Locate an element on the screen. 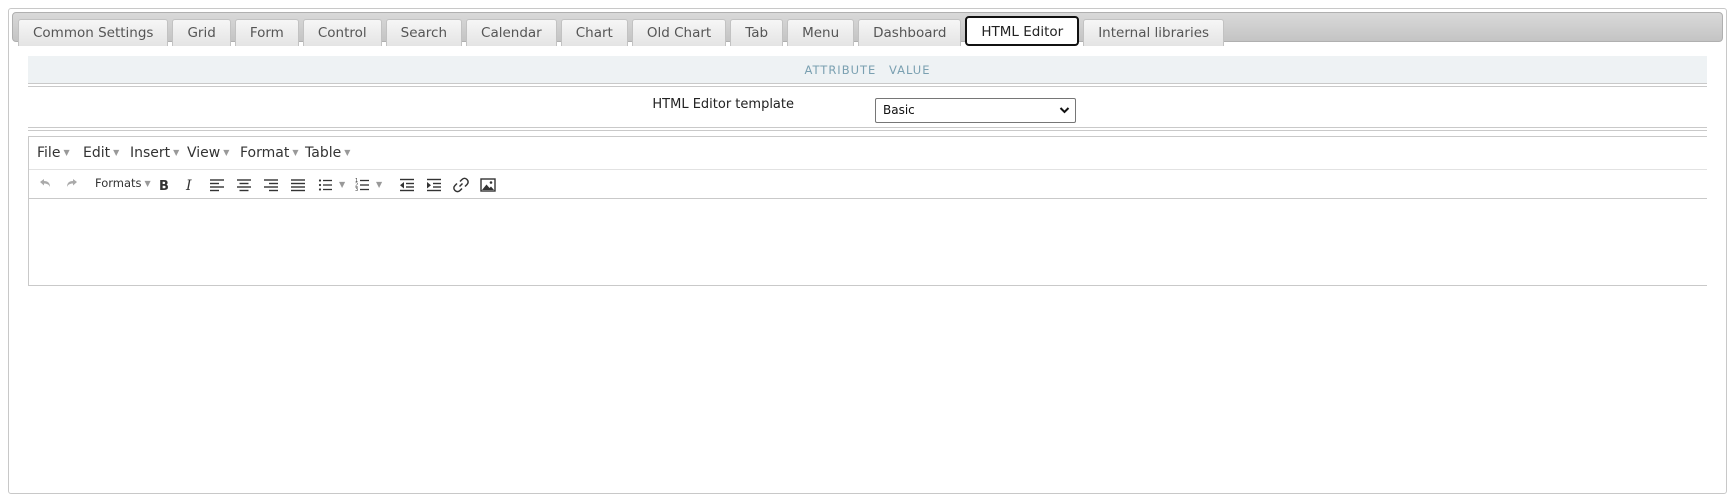 The height and width of the screenshot is (502, 1731). svg-text: B is located at coordinates (164, 186).